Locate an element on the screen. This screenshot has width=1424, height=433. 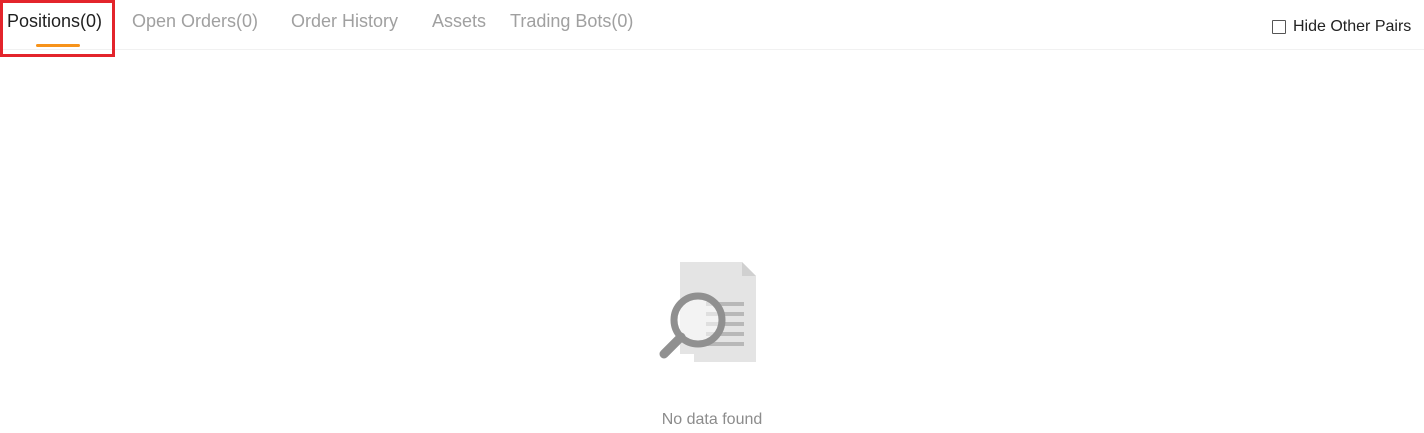
hide-other-pairs-checkbox is located at coordinates (1279, 27).